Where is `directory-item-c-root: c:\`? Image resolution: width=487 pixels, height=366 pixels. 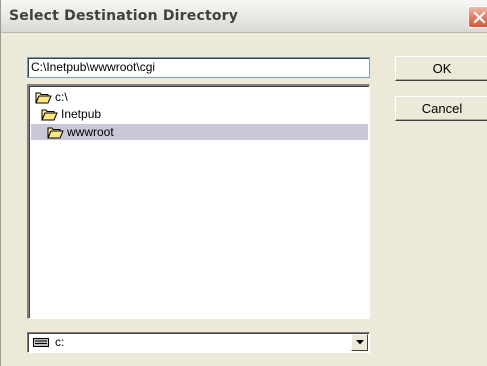
directory-item-c-root: c:\ is located at coordinates (129, 97).